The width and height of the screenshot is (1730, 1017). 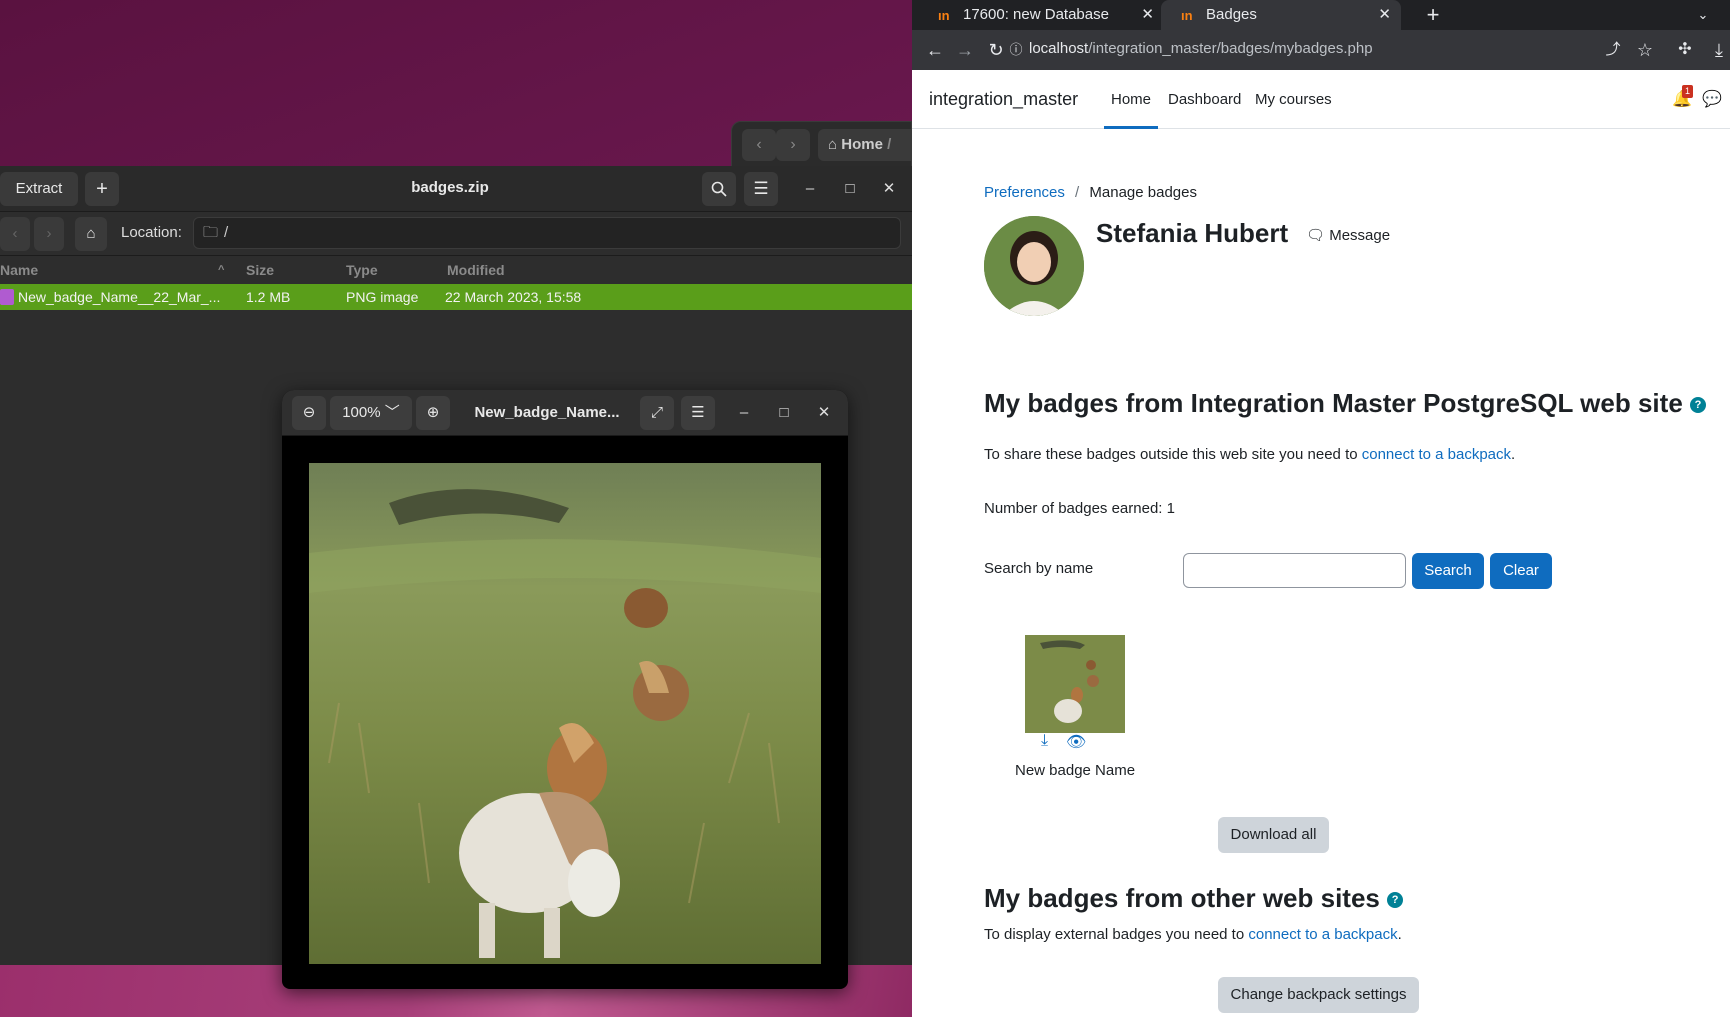 I want to click on download-badge-icon: ⤓, so click(x=1044, y=741).